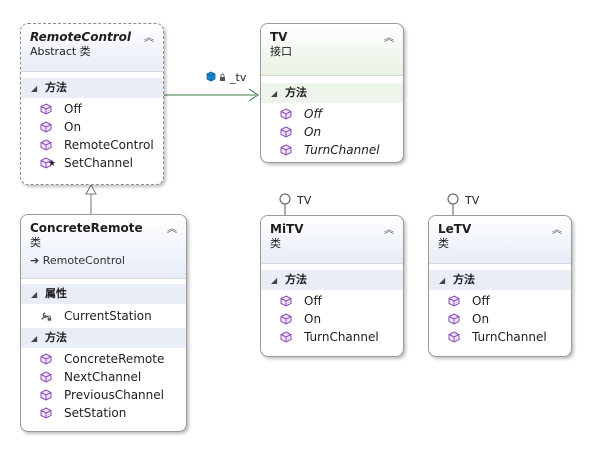  Describe the element at coordinates (81, 37) in the screenshot. I see `class-title: RemoteControl` at that location.